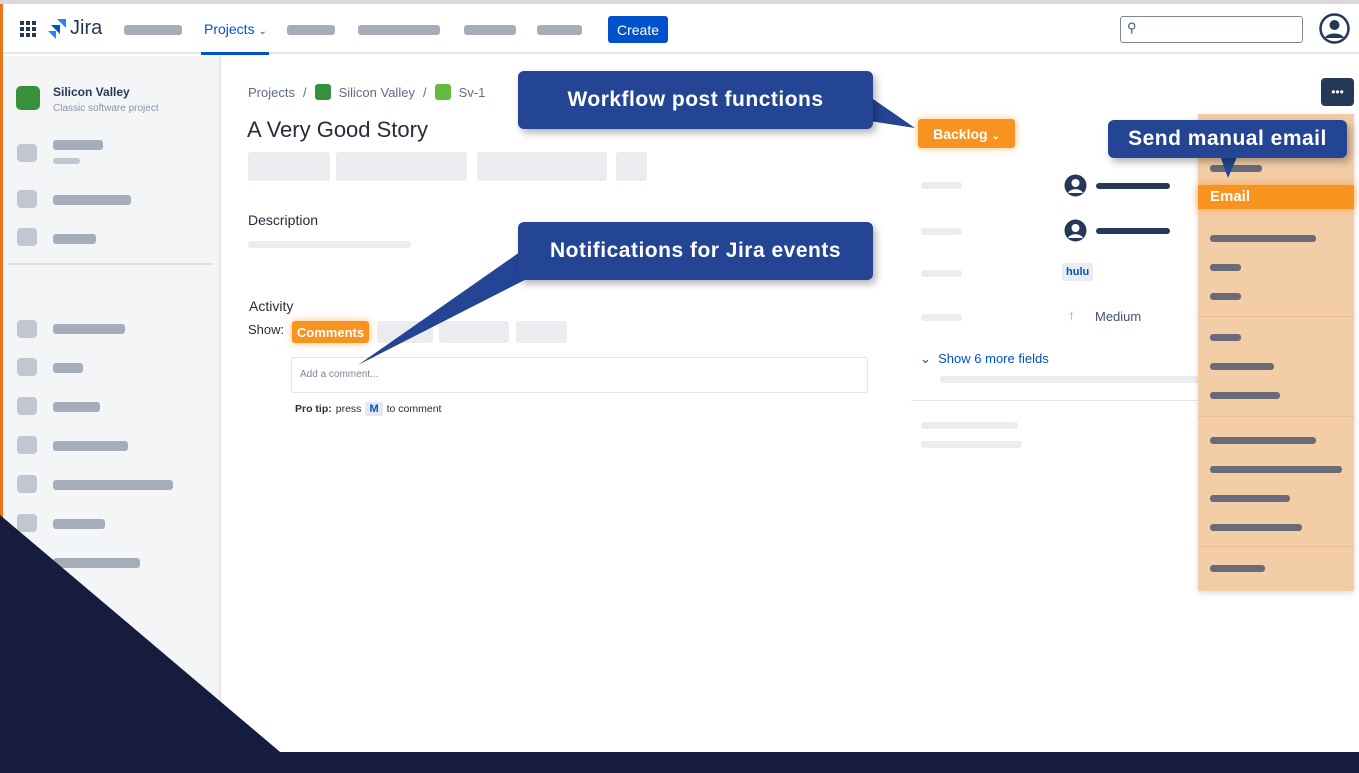 The width and height of the screenshot is (1359, 773). I want to click on label-tag: hulu, so click(1078, 272).